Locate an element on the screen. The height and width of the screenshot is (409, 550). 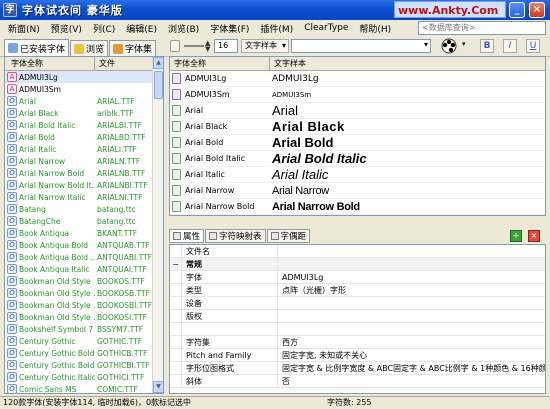
property-row is located at coordinates (357, 329).